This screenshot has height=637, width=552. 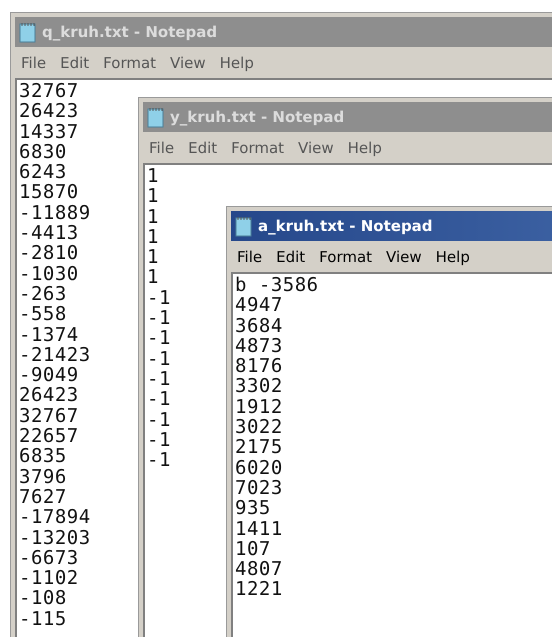 What do you see at coordinates (49, 375) in the screenshot?
I see `text-line: -9049` at bounding box center [49, 375].